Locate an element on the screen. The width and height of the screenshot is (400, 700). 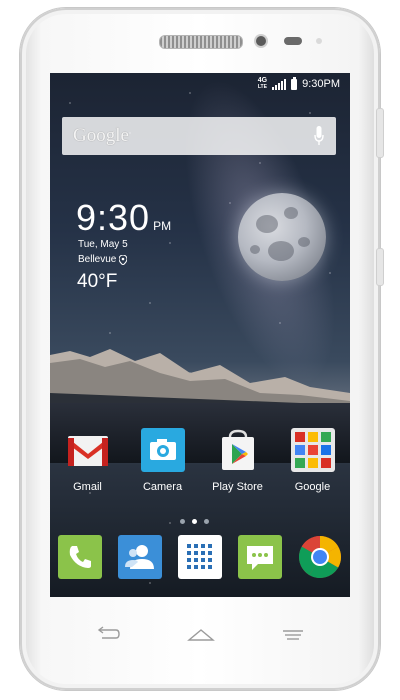
location-label: Bellevue is located at coordinates (97, 259).